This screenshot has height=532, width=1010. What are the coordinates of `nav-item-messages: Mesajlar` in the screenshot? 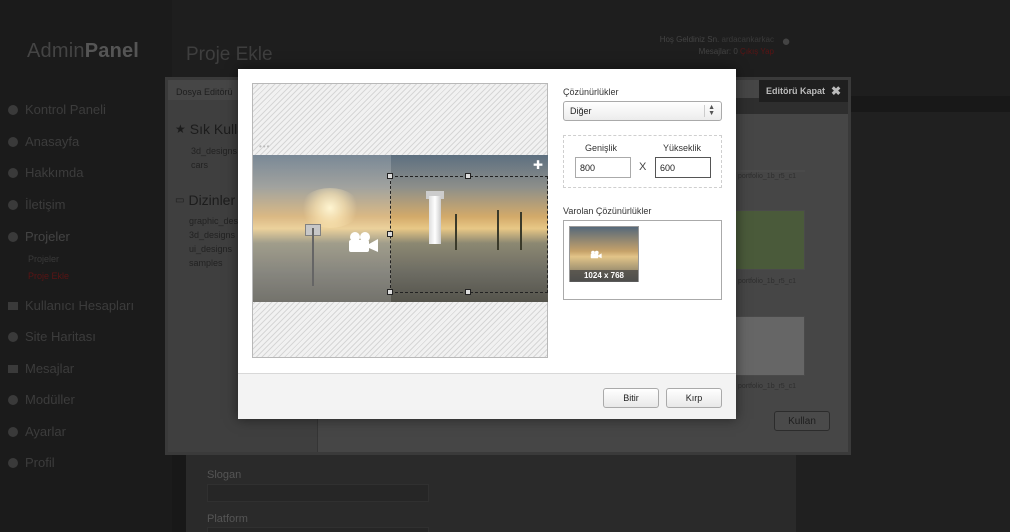 It's located at (41, 368).